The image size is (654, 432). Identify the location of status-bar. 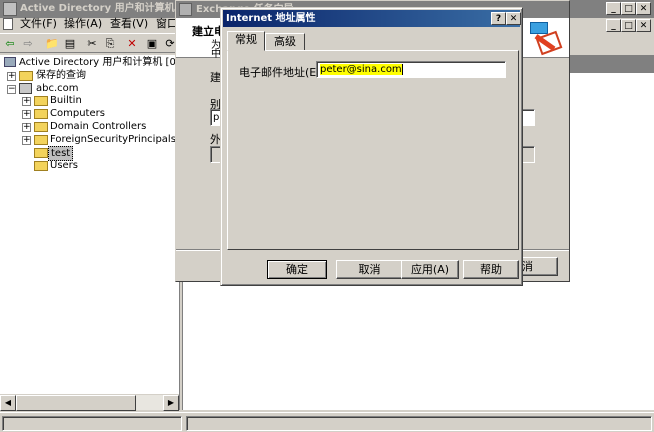
(327, 422).